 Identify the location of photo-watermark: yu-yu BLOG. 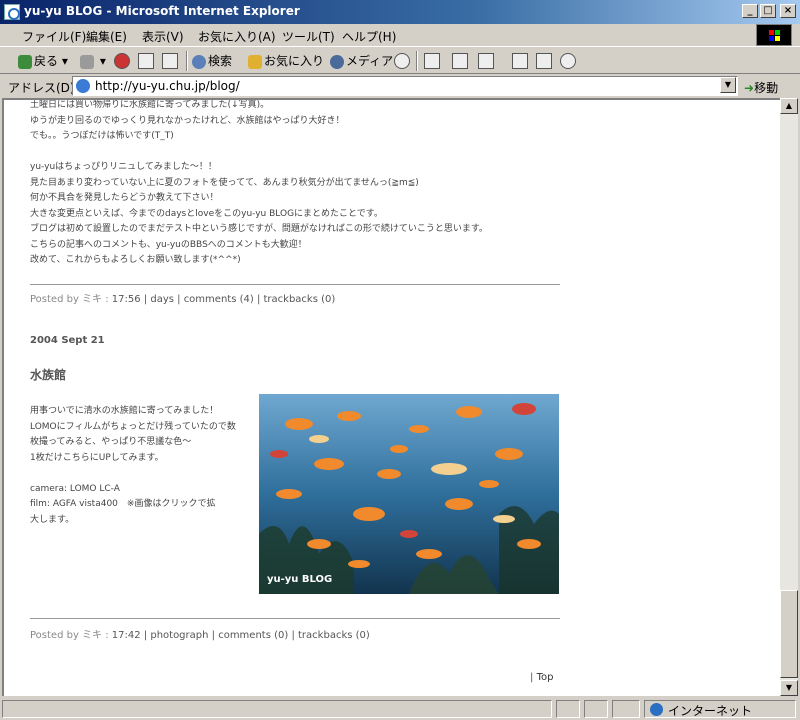
(299, 579).